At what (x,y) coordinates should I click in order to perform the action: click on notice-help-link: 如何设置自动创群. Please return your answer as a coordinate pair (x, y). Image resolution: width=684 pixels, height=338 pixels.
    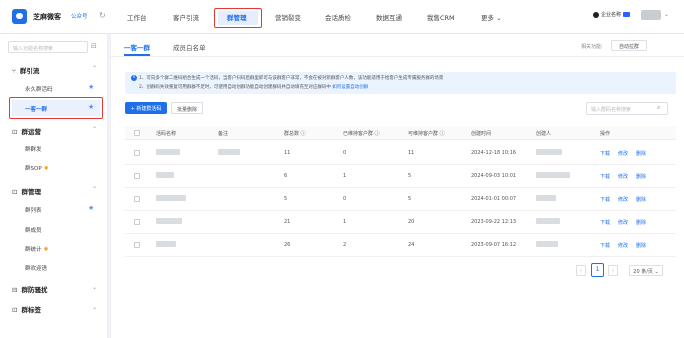
    Looking at the image, I should click on (350, 87).